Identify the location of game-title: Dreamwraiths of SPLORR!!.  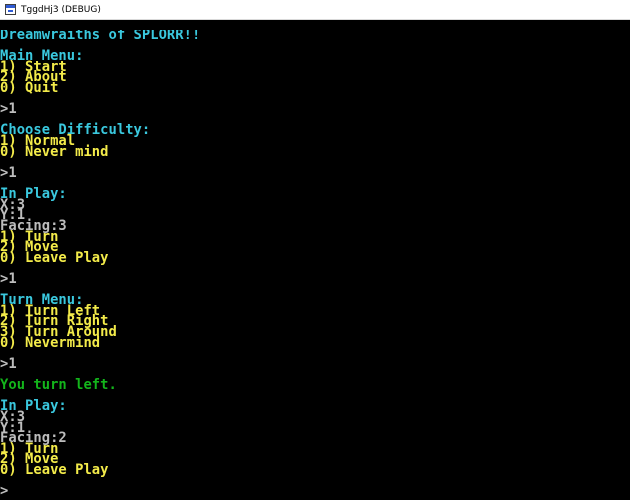
(100, 36).